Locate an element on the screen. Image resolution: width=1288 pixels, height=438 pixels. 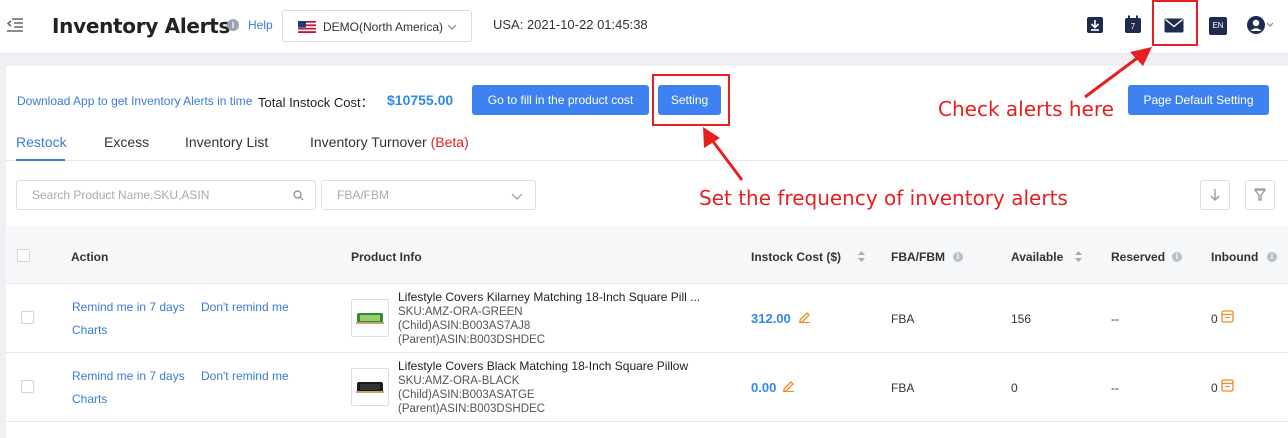
region-select: DEMO(North America) is located at coordinates (377, 26).